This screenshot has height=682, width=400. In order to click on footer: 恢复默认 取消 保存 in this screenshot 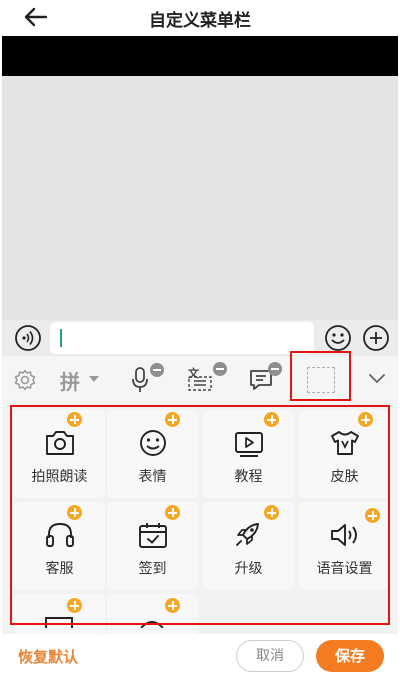, I will do `click(200, 658)`.